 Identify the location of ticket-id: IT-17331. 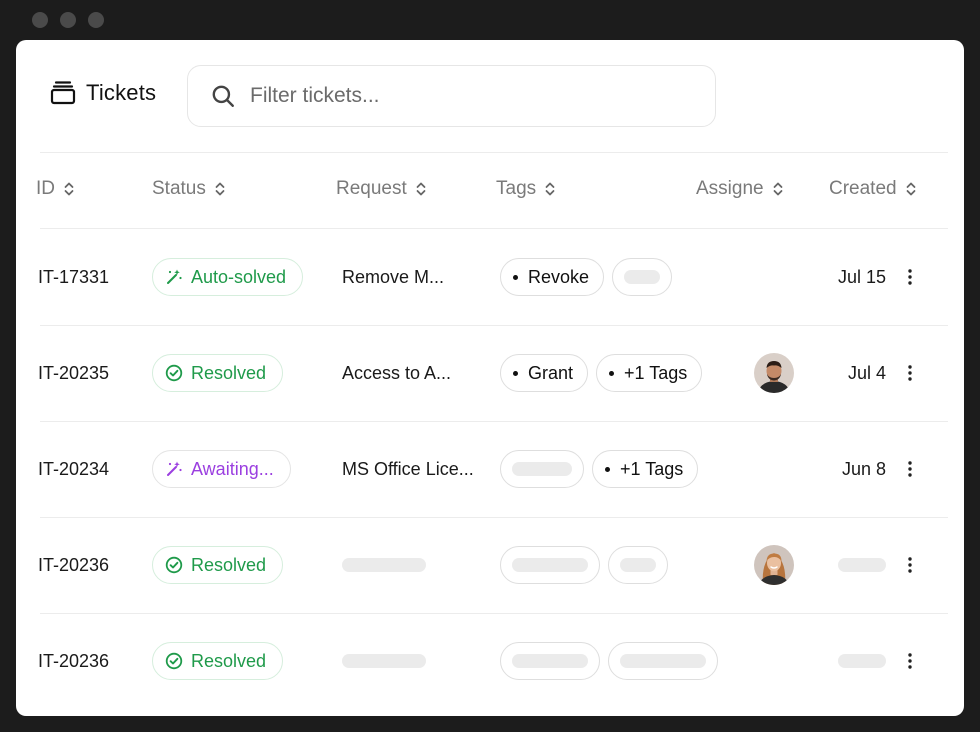
(74, 276).